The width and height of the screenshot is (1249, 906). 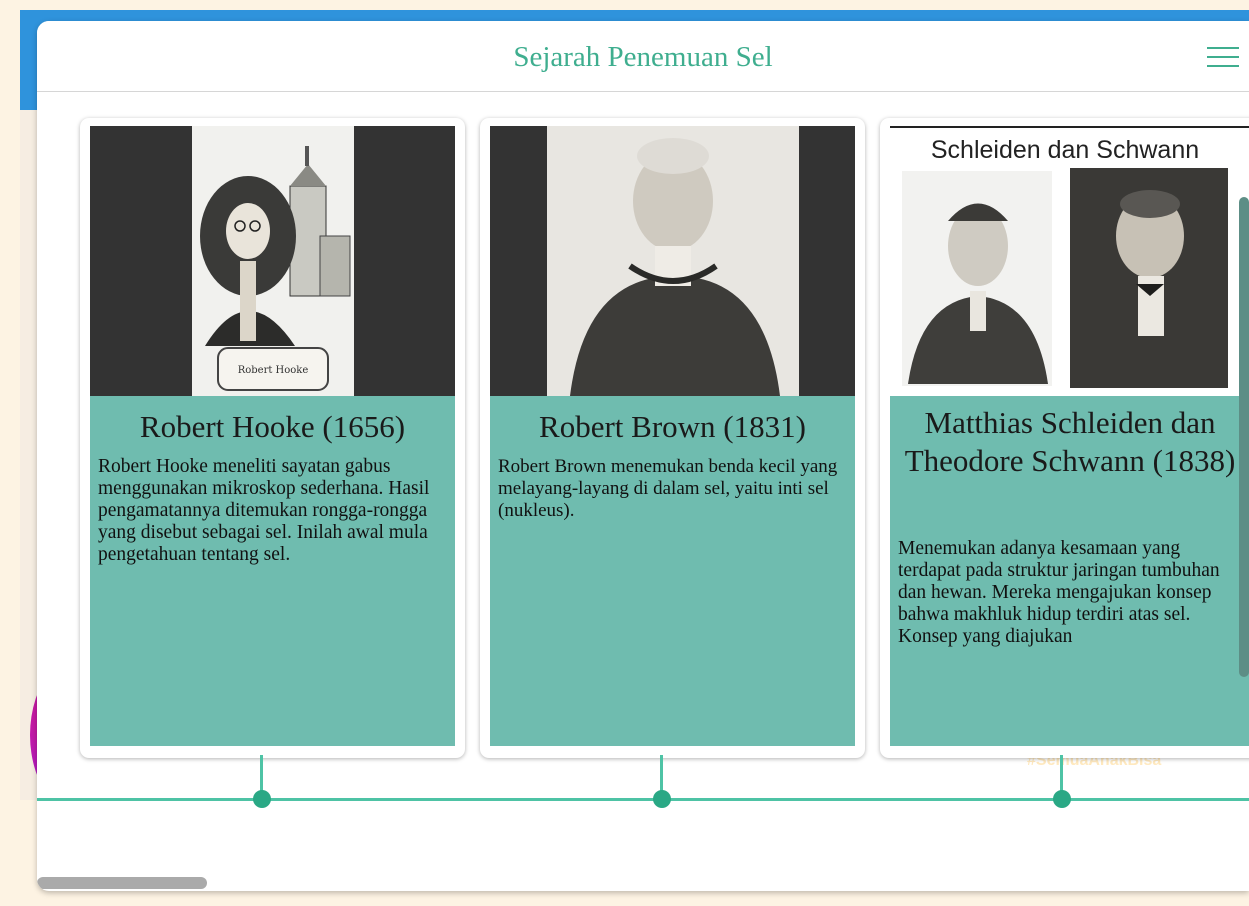 What do you see at coordinates (273, 370) in the screenshot?
I see `svg-text: Robert Hooke` at bounding box center [273, 370].